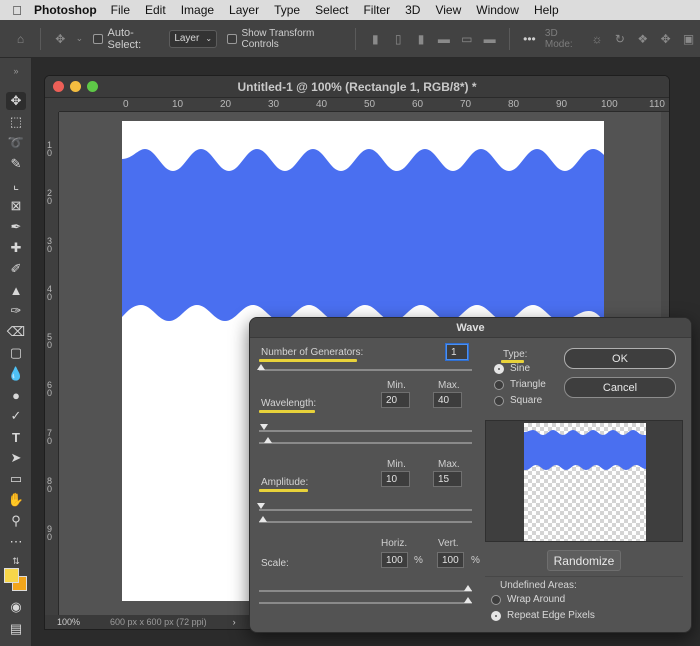  Describe the element at coordinates (16, 227) in the screenshot. I see `eyedropper-tool-icon: ✒` at that location.